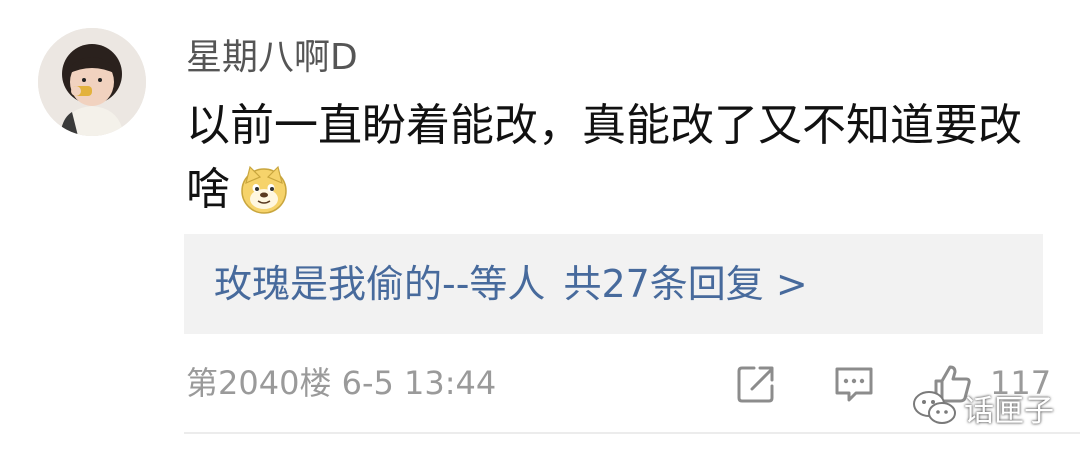 The height and width of the screenshot is (454, 1080). I want to click on reply-icon, so click(854, 384).